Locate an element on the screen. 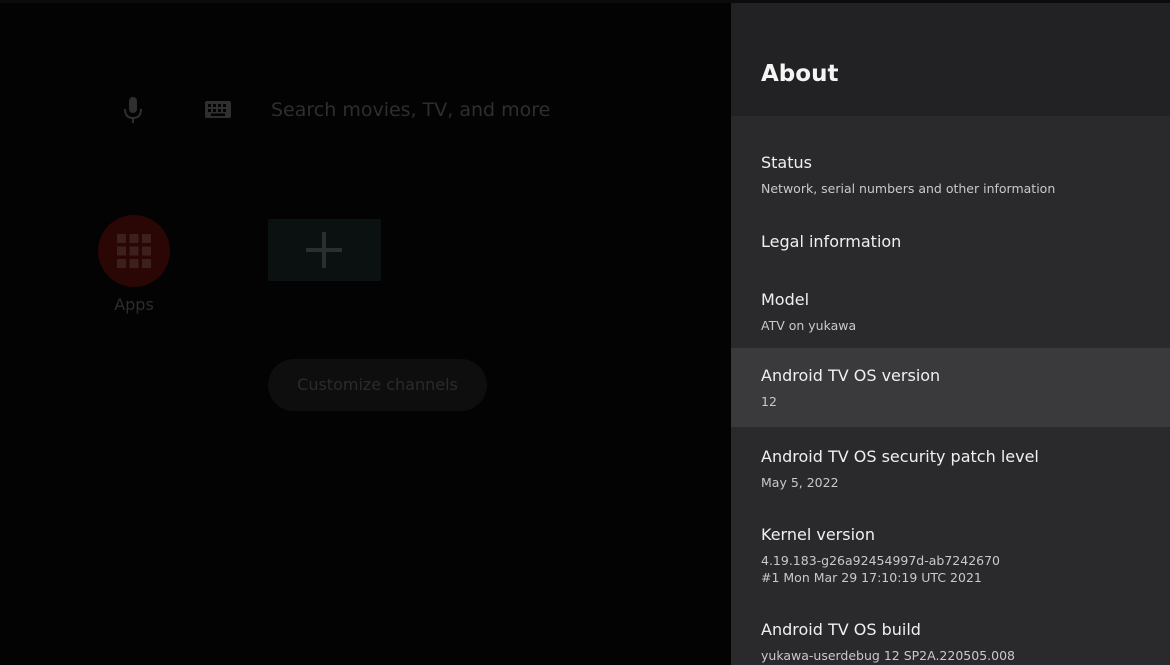  settings-item-model: Model ATV on yukawa is located at coordinates (950, 311).